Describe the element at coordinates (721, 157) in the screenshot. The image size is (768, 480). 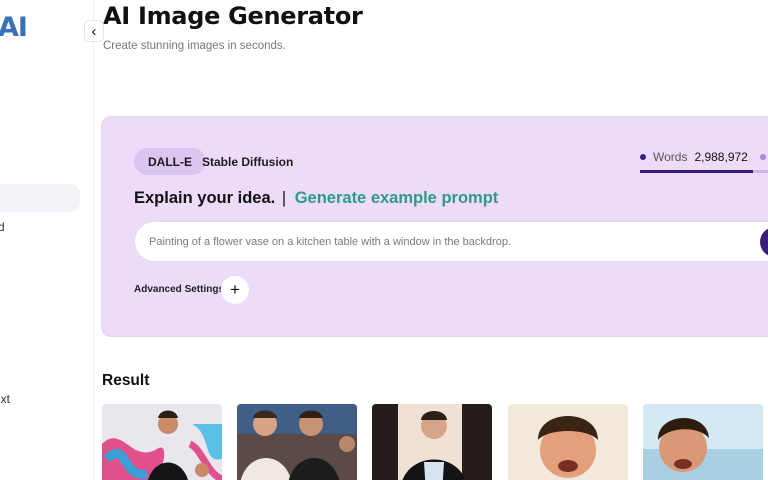
I see `word-usage-value: 2,988,972` at that location.